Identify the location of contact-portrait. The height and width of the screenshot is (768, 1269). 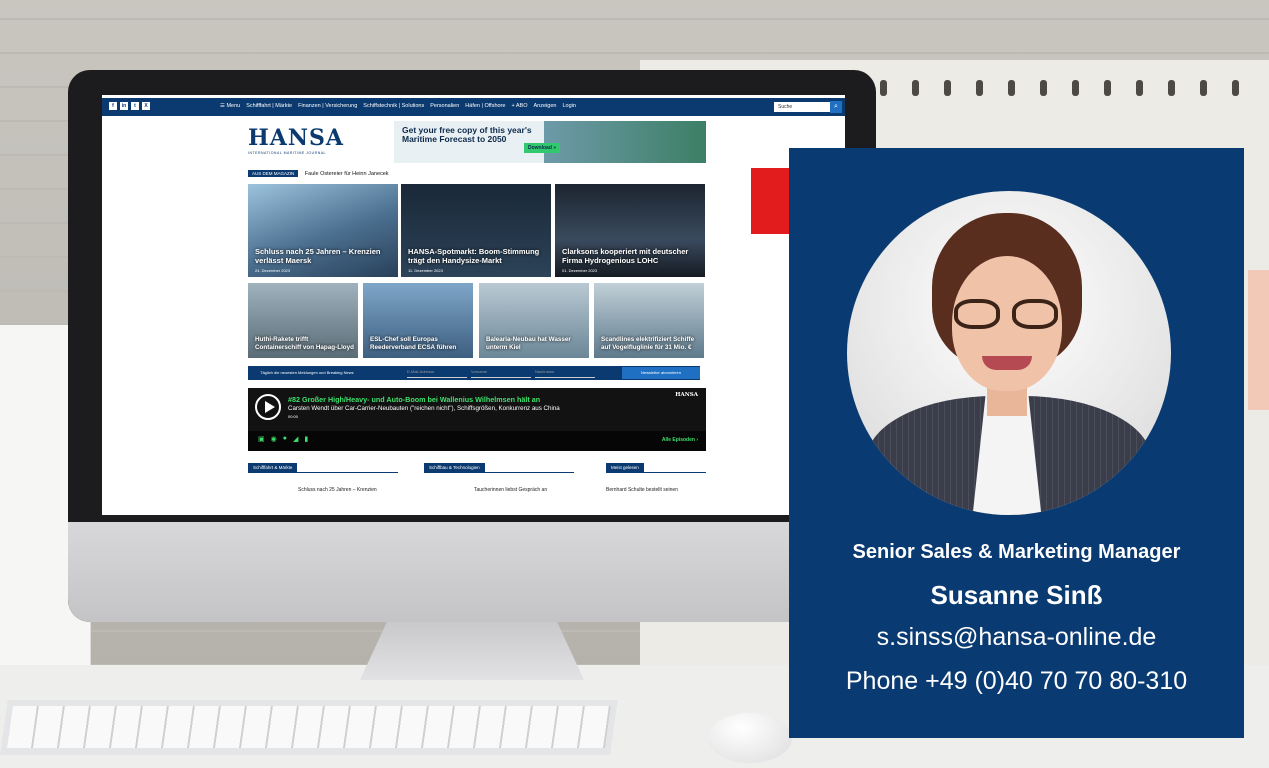
(1009, 353).